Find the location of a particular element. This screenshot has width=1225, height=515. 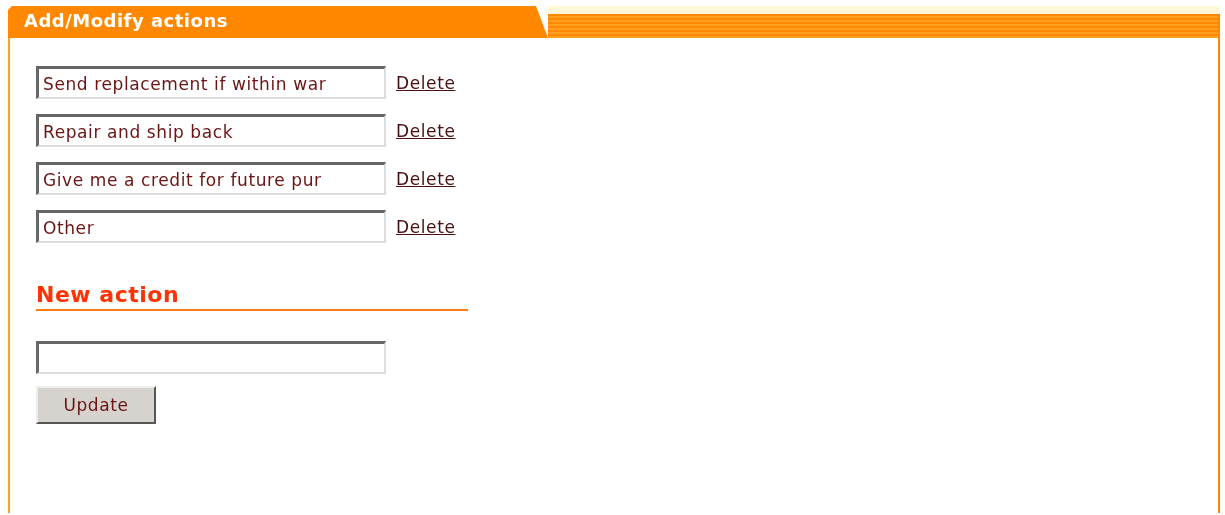

input-field is located at coordinates (211, 357).